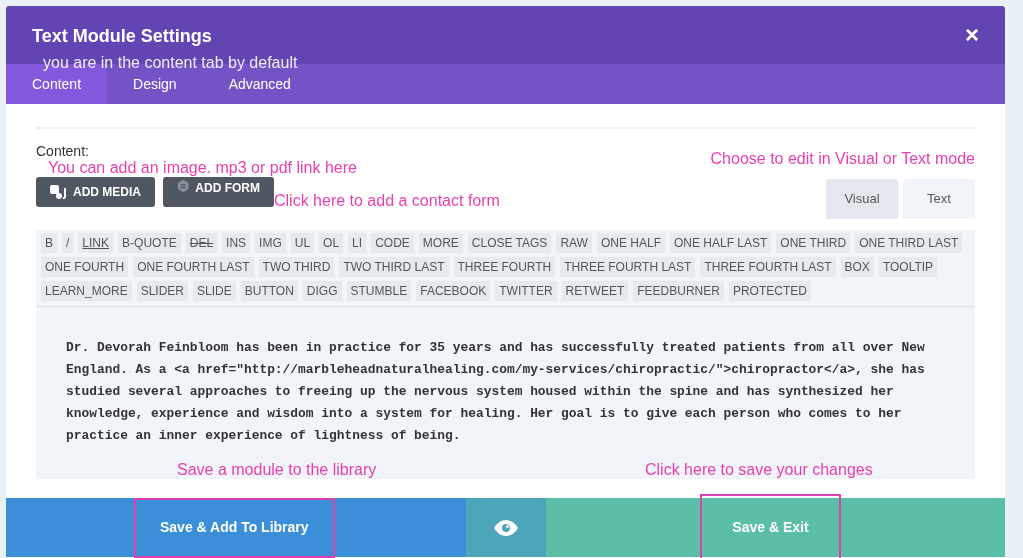 This screenshot has width=1023, height=558. What do you see at coordinates (322, 291) in the screenshot?
I see `quicktag-button: DIGG` at bounding box center [322, 291].